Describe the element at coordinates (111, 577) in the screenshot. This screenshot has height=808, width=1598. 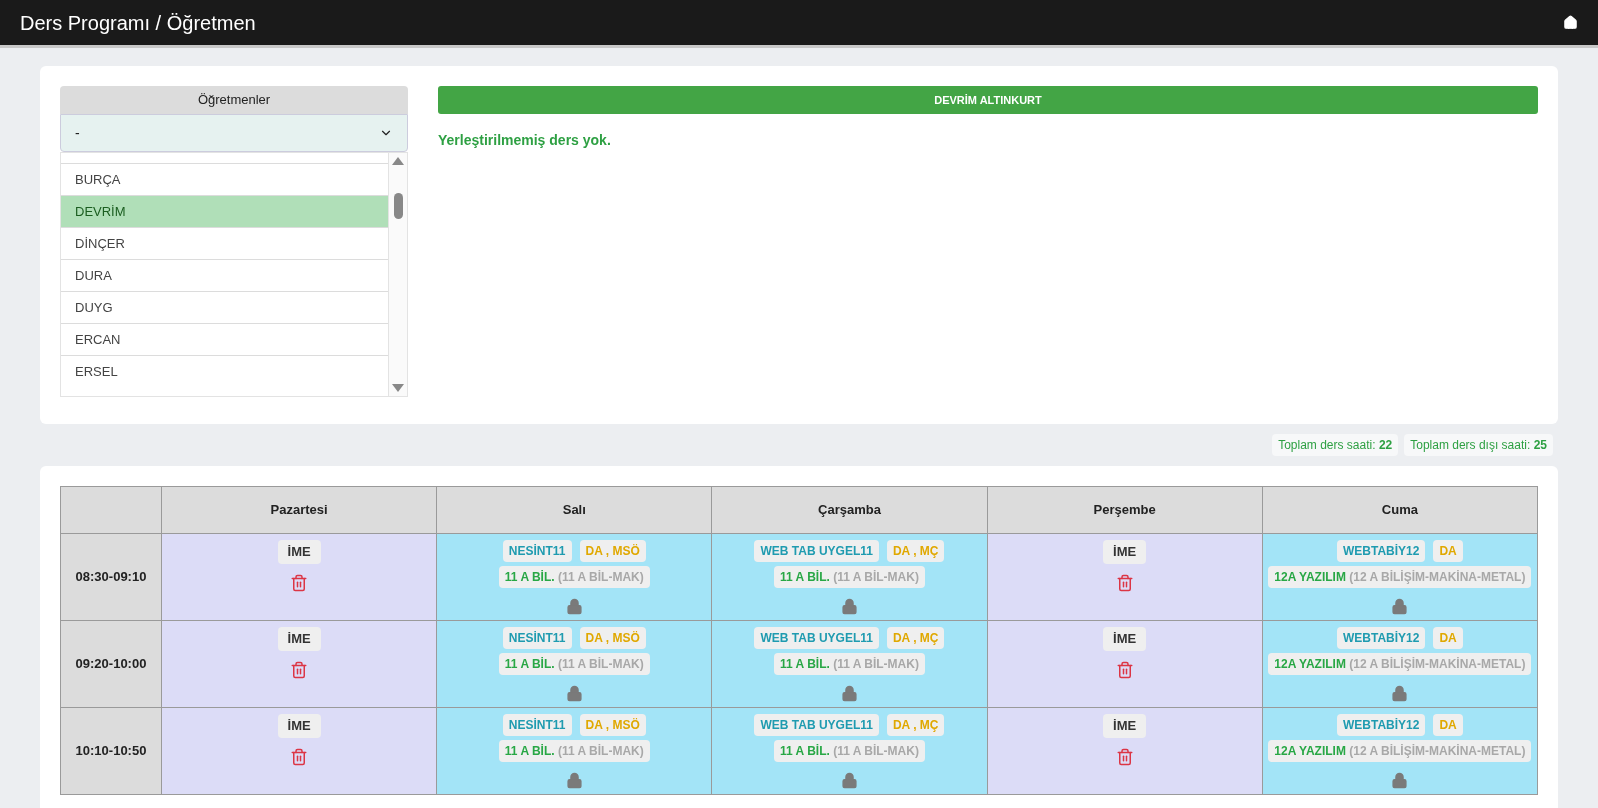
I see `time-cell: 08:30-09:10` at that location.